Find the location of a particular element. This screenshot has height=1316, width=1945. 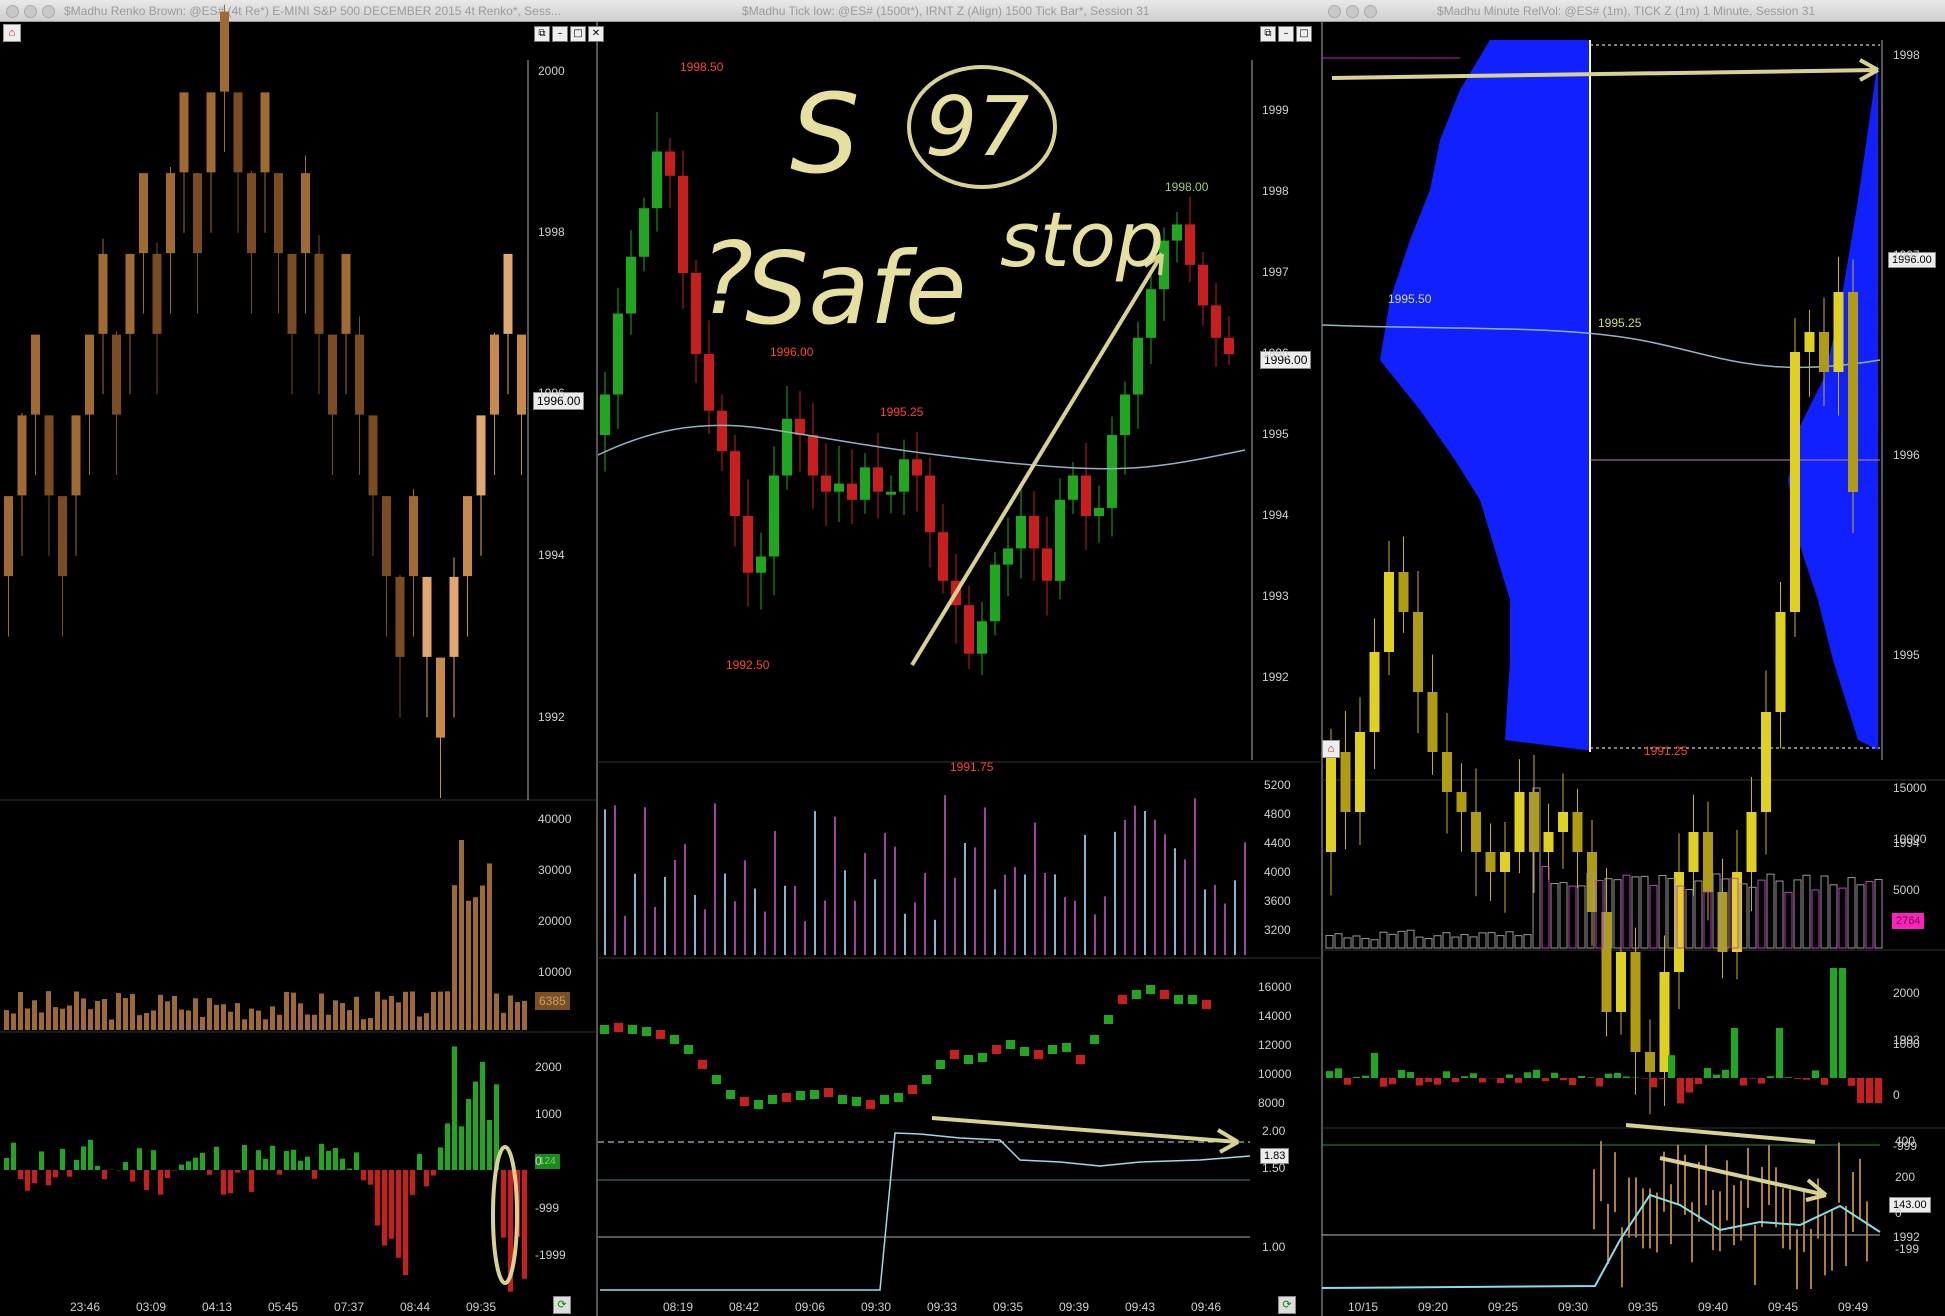

price-tick-label: 1996 is located at coordinates (1275, 353).